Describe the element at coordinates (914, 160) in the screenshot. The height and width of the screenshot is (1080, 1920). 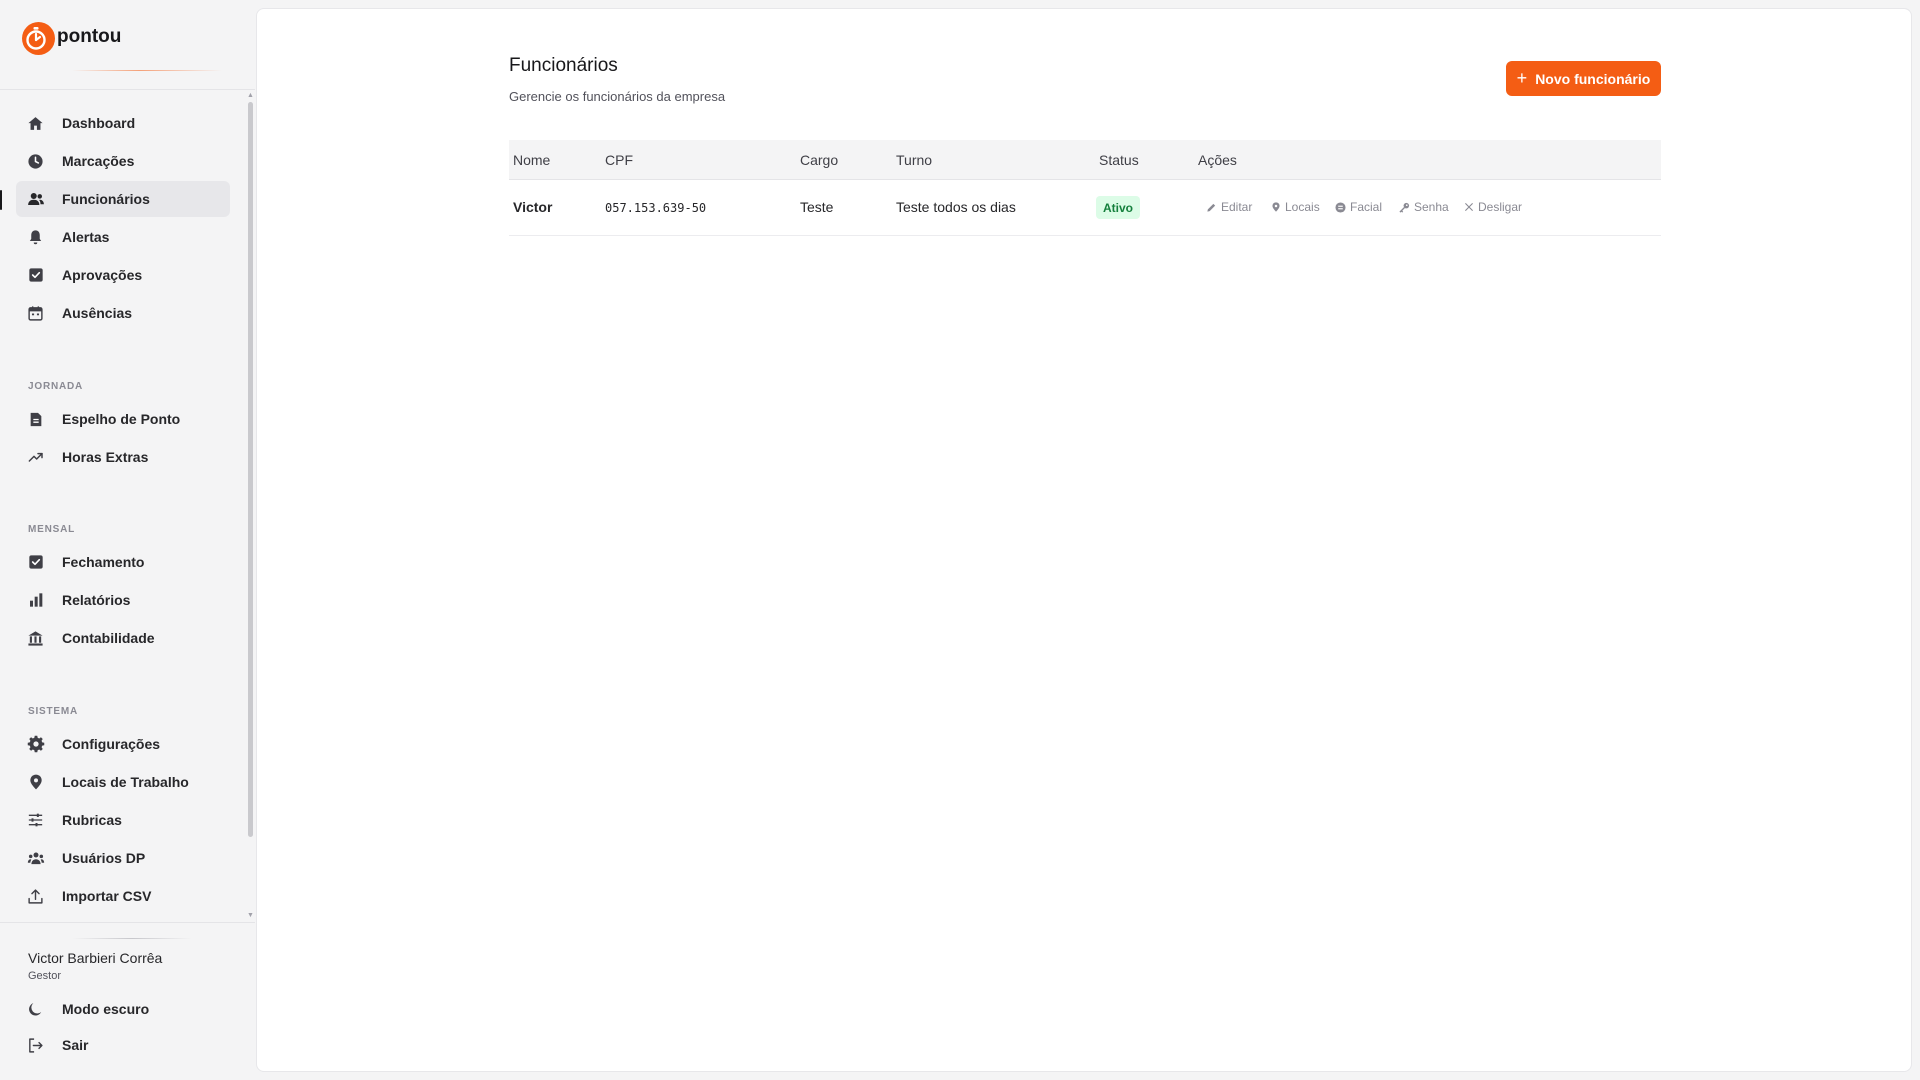
I see `column-header-turno: Turno` at that location.